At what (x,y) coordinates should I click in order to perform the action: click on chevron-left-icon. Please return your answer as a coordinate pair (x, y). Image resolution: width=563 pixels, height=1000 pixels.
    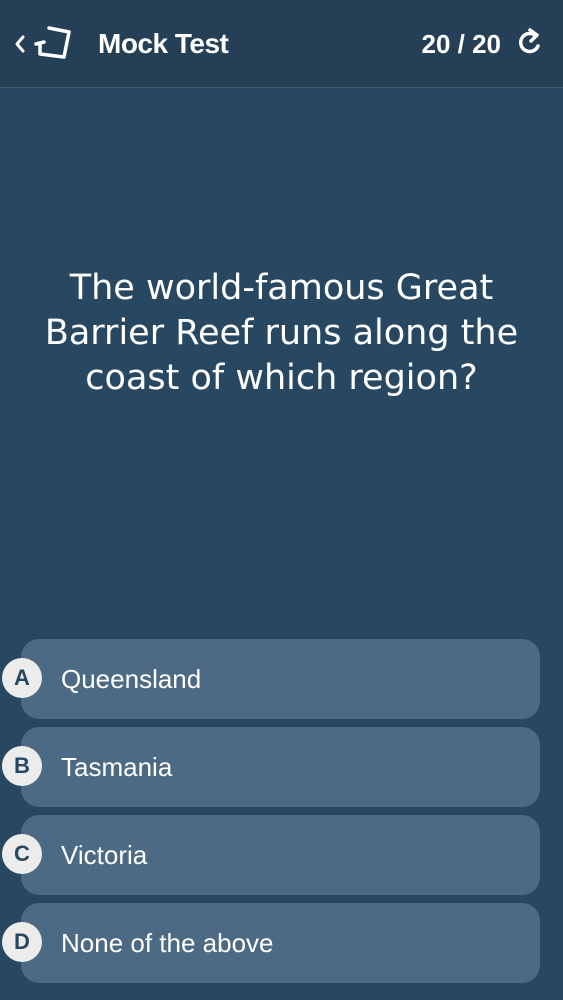
    Looking at the image, I should click on (22, 44).